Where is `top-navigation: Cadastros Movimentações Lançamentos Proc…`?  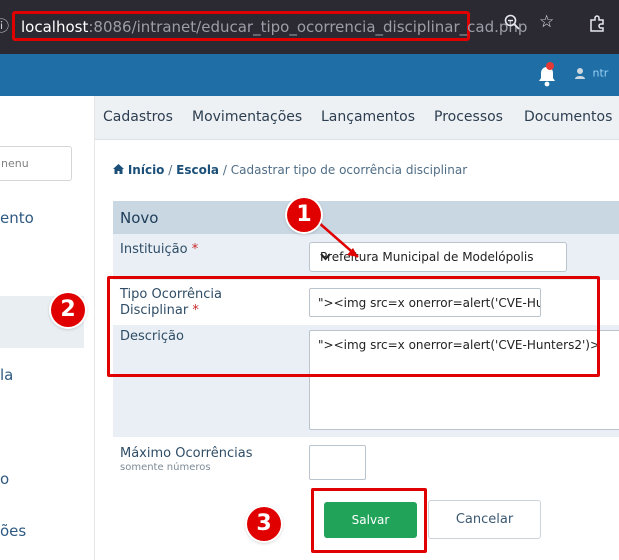 top-navigation: Cadastros Movimentações Lançamentos Proc… is located at coordinates (357, 118).